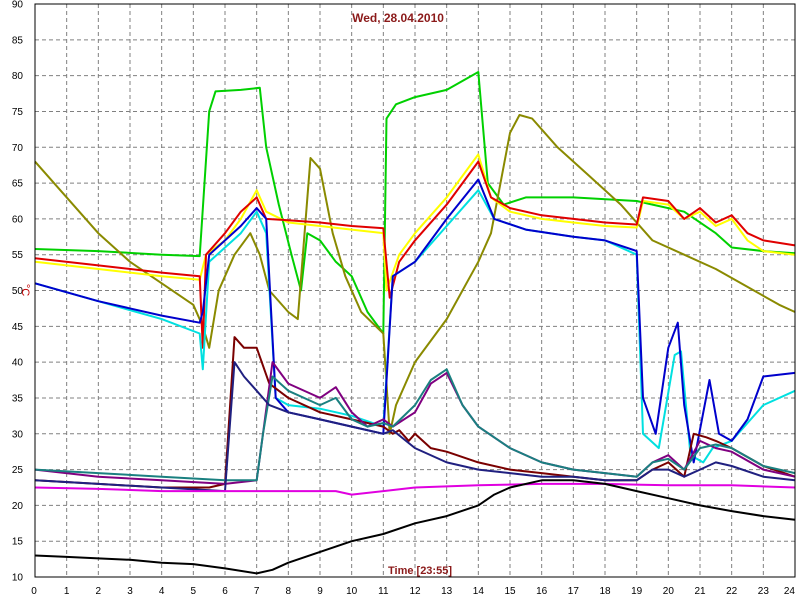 This screenshot has height=600, width=800. Describe the element at coordinates (18, 76) in the screenshot. I see `y-tick-label: 80` at that location.